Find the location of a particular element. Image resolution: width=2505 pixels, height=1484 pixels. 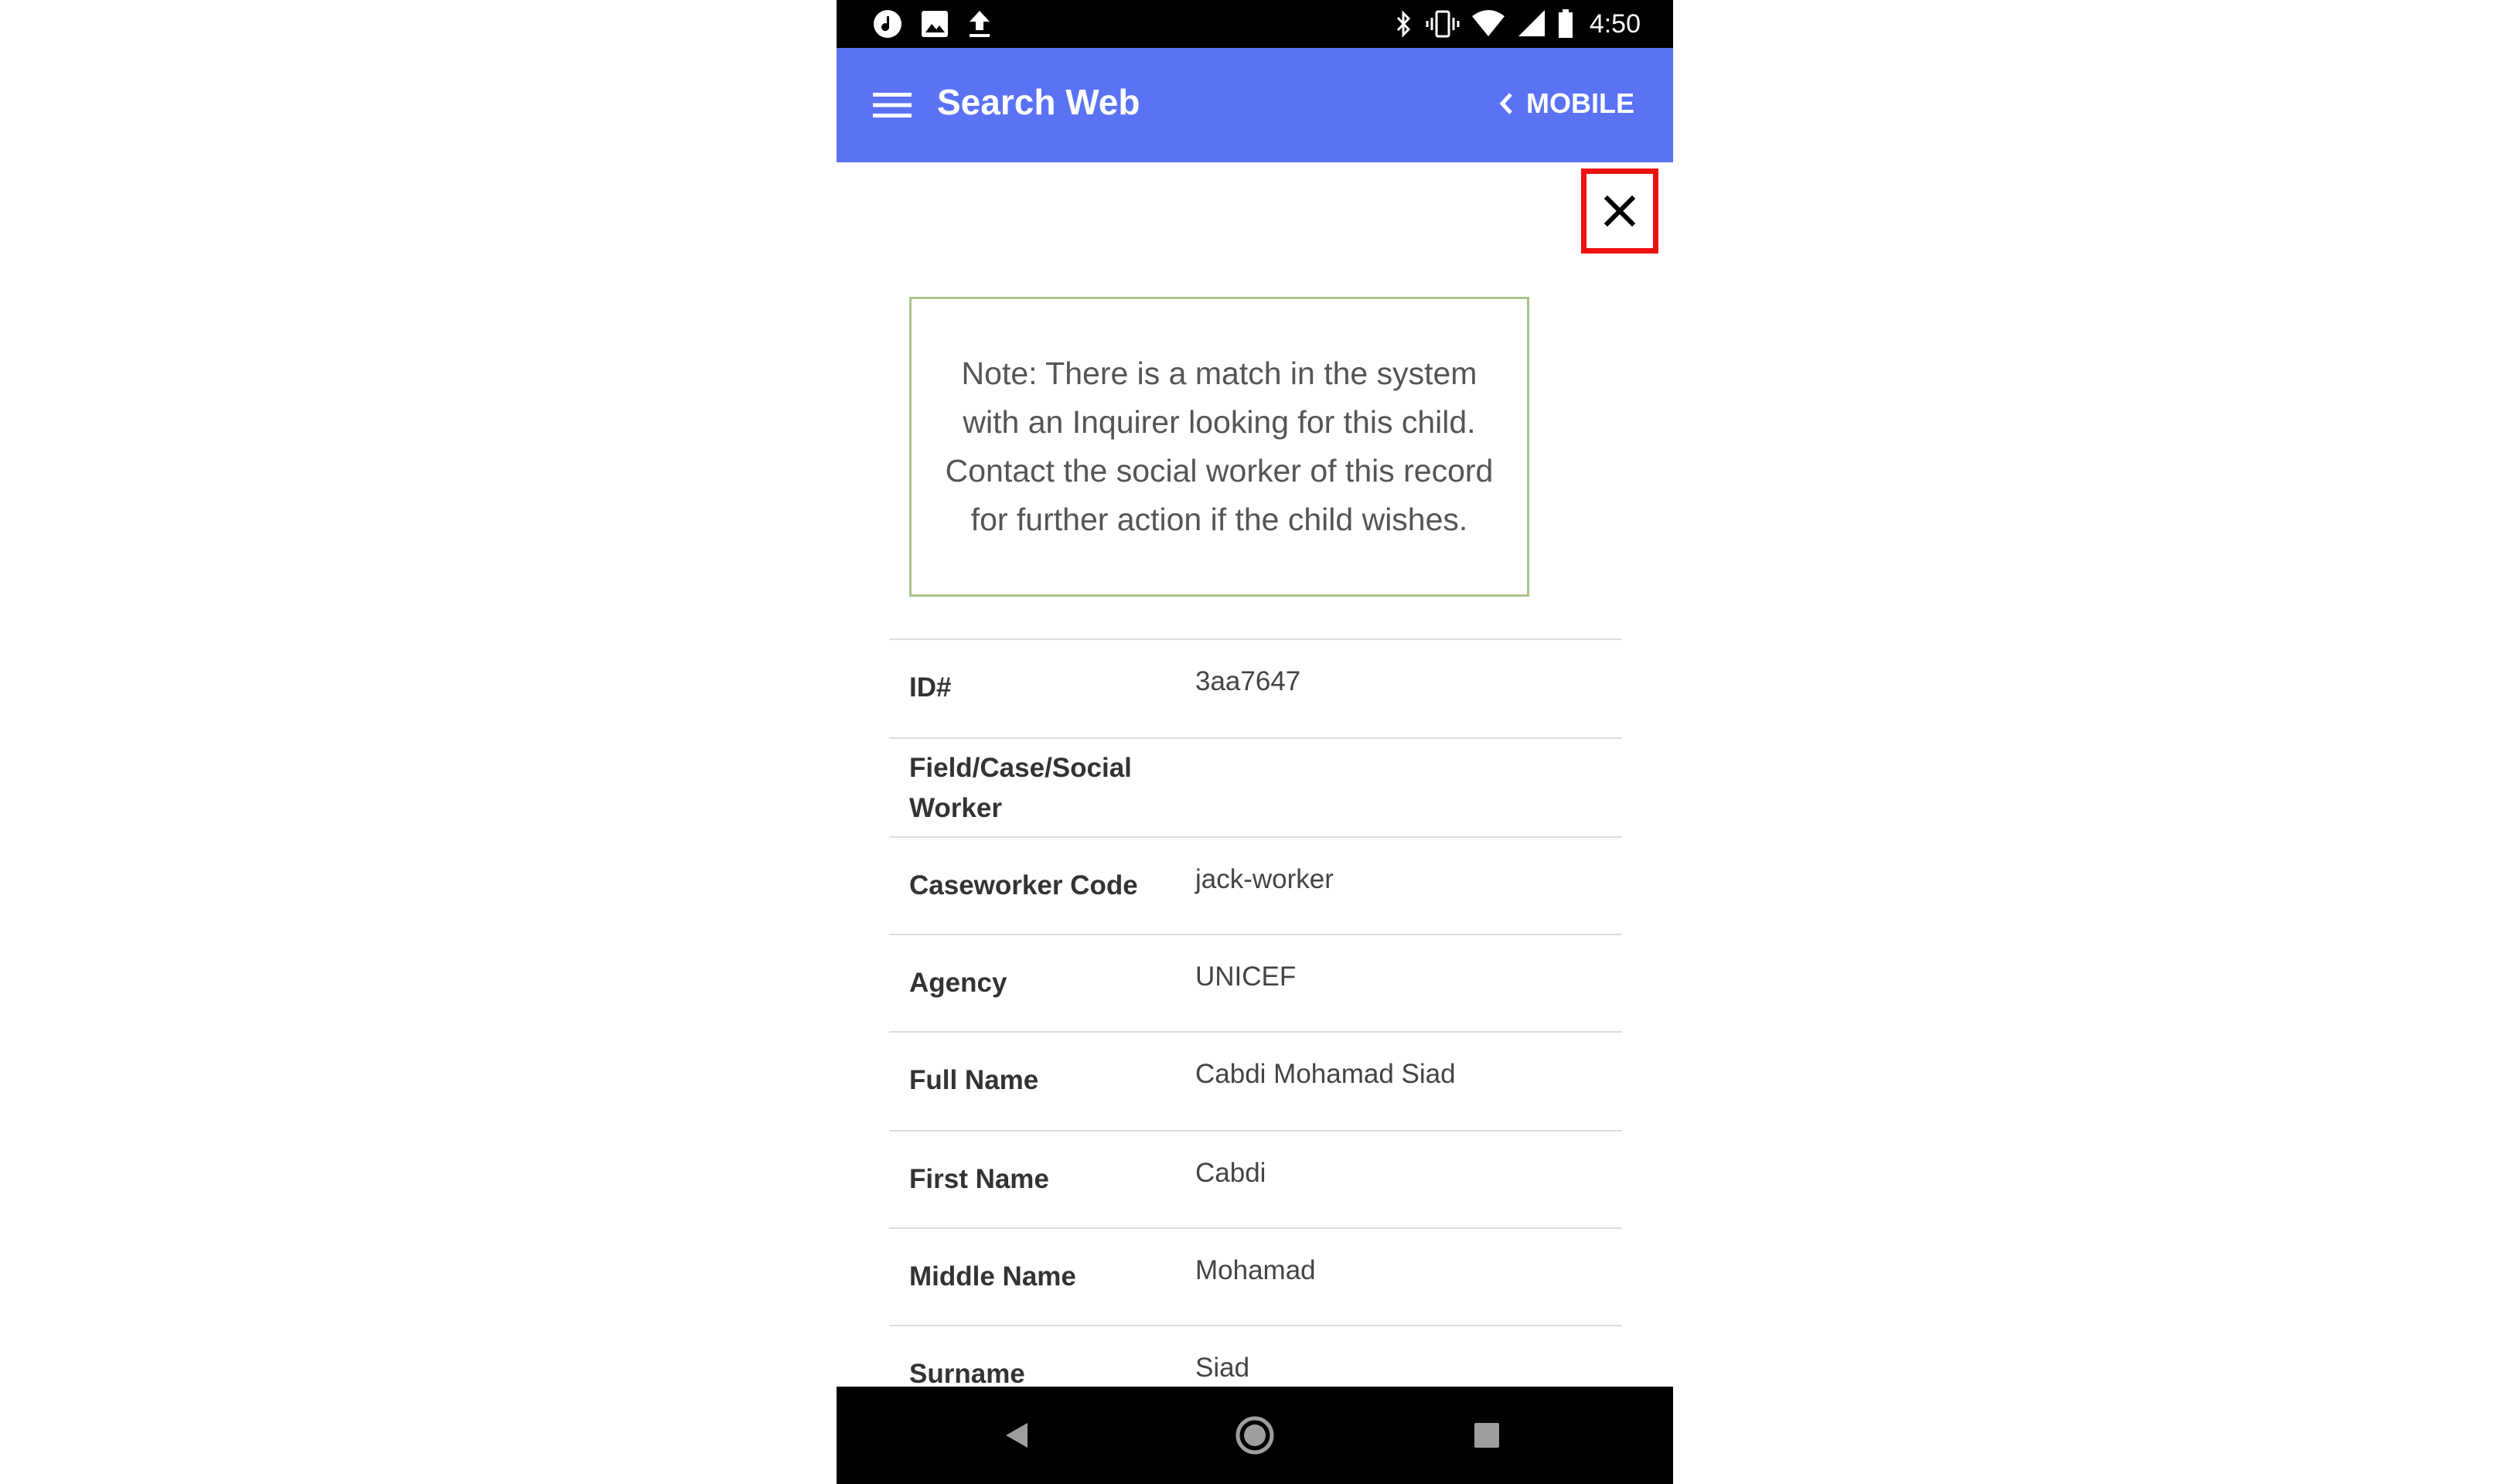

mobile-view-button: MOBILE is located at coordinates (1566, 103).